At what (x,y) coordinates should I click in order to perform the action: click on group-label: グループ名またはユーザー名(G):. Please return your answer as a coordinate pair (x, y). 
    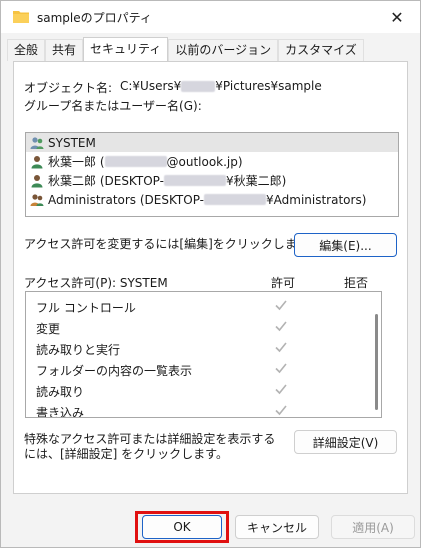
    Looking at the image, I should click on (113, 106).